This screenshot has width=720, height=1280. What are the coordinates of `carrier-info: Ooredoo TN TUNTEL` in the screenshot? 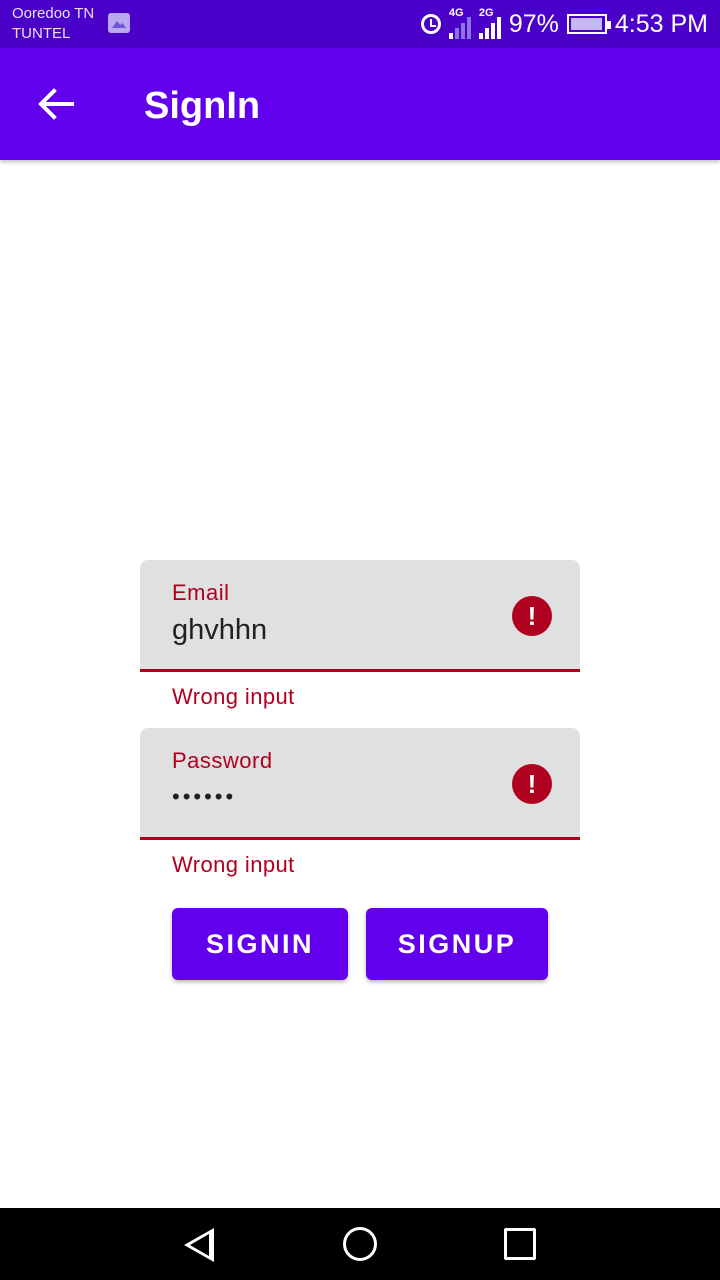 It's located at (53, 24).